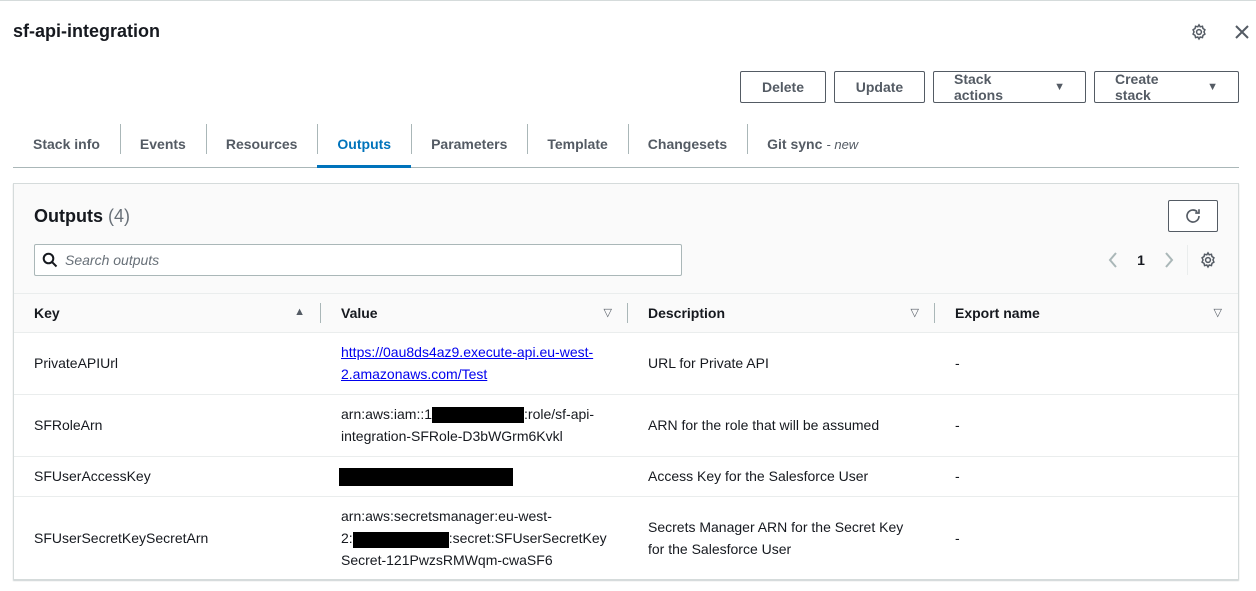 This screenshot has height=591, width=1256. I want to click on refresh-icon, so click(1193, 216).